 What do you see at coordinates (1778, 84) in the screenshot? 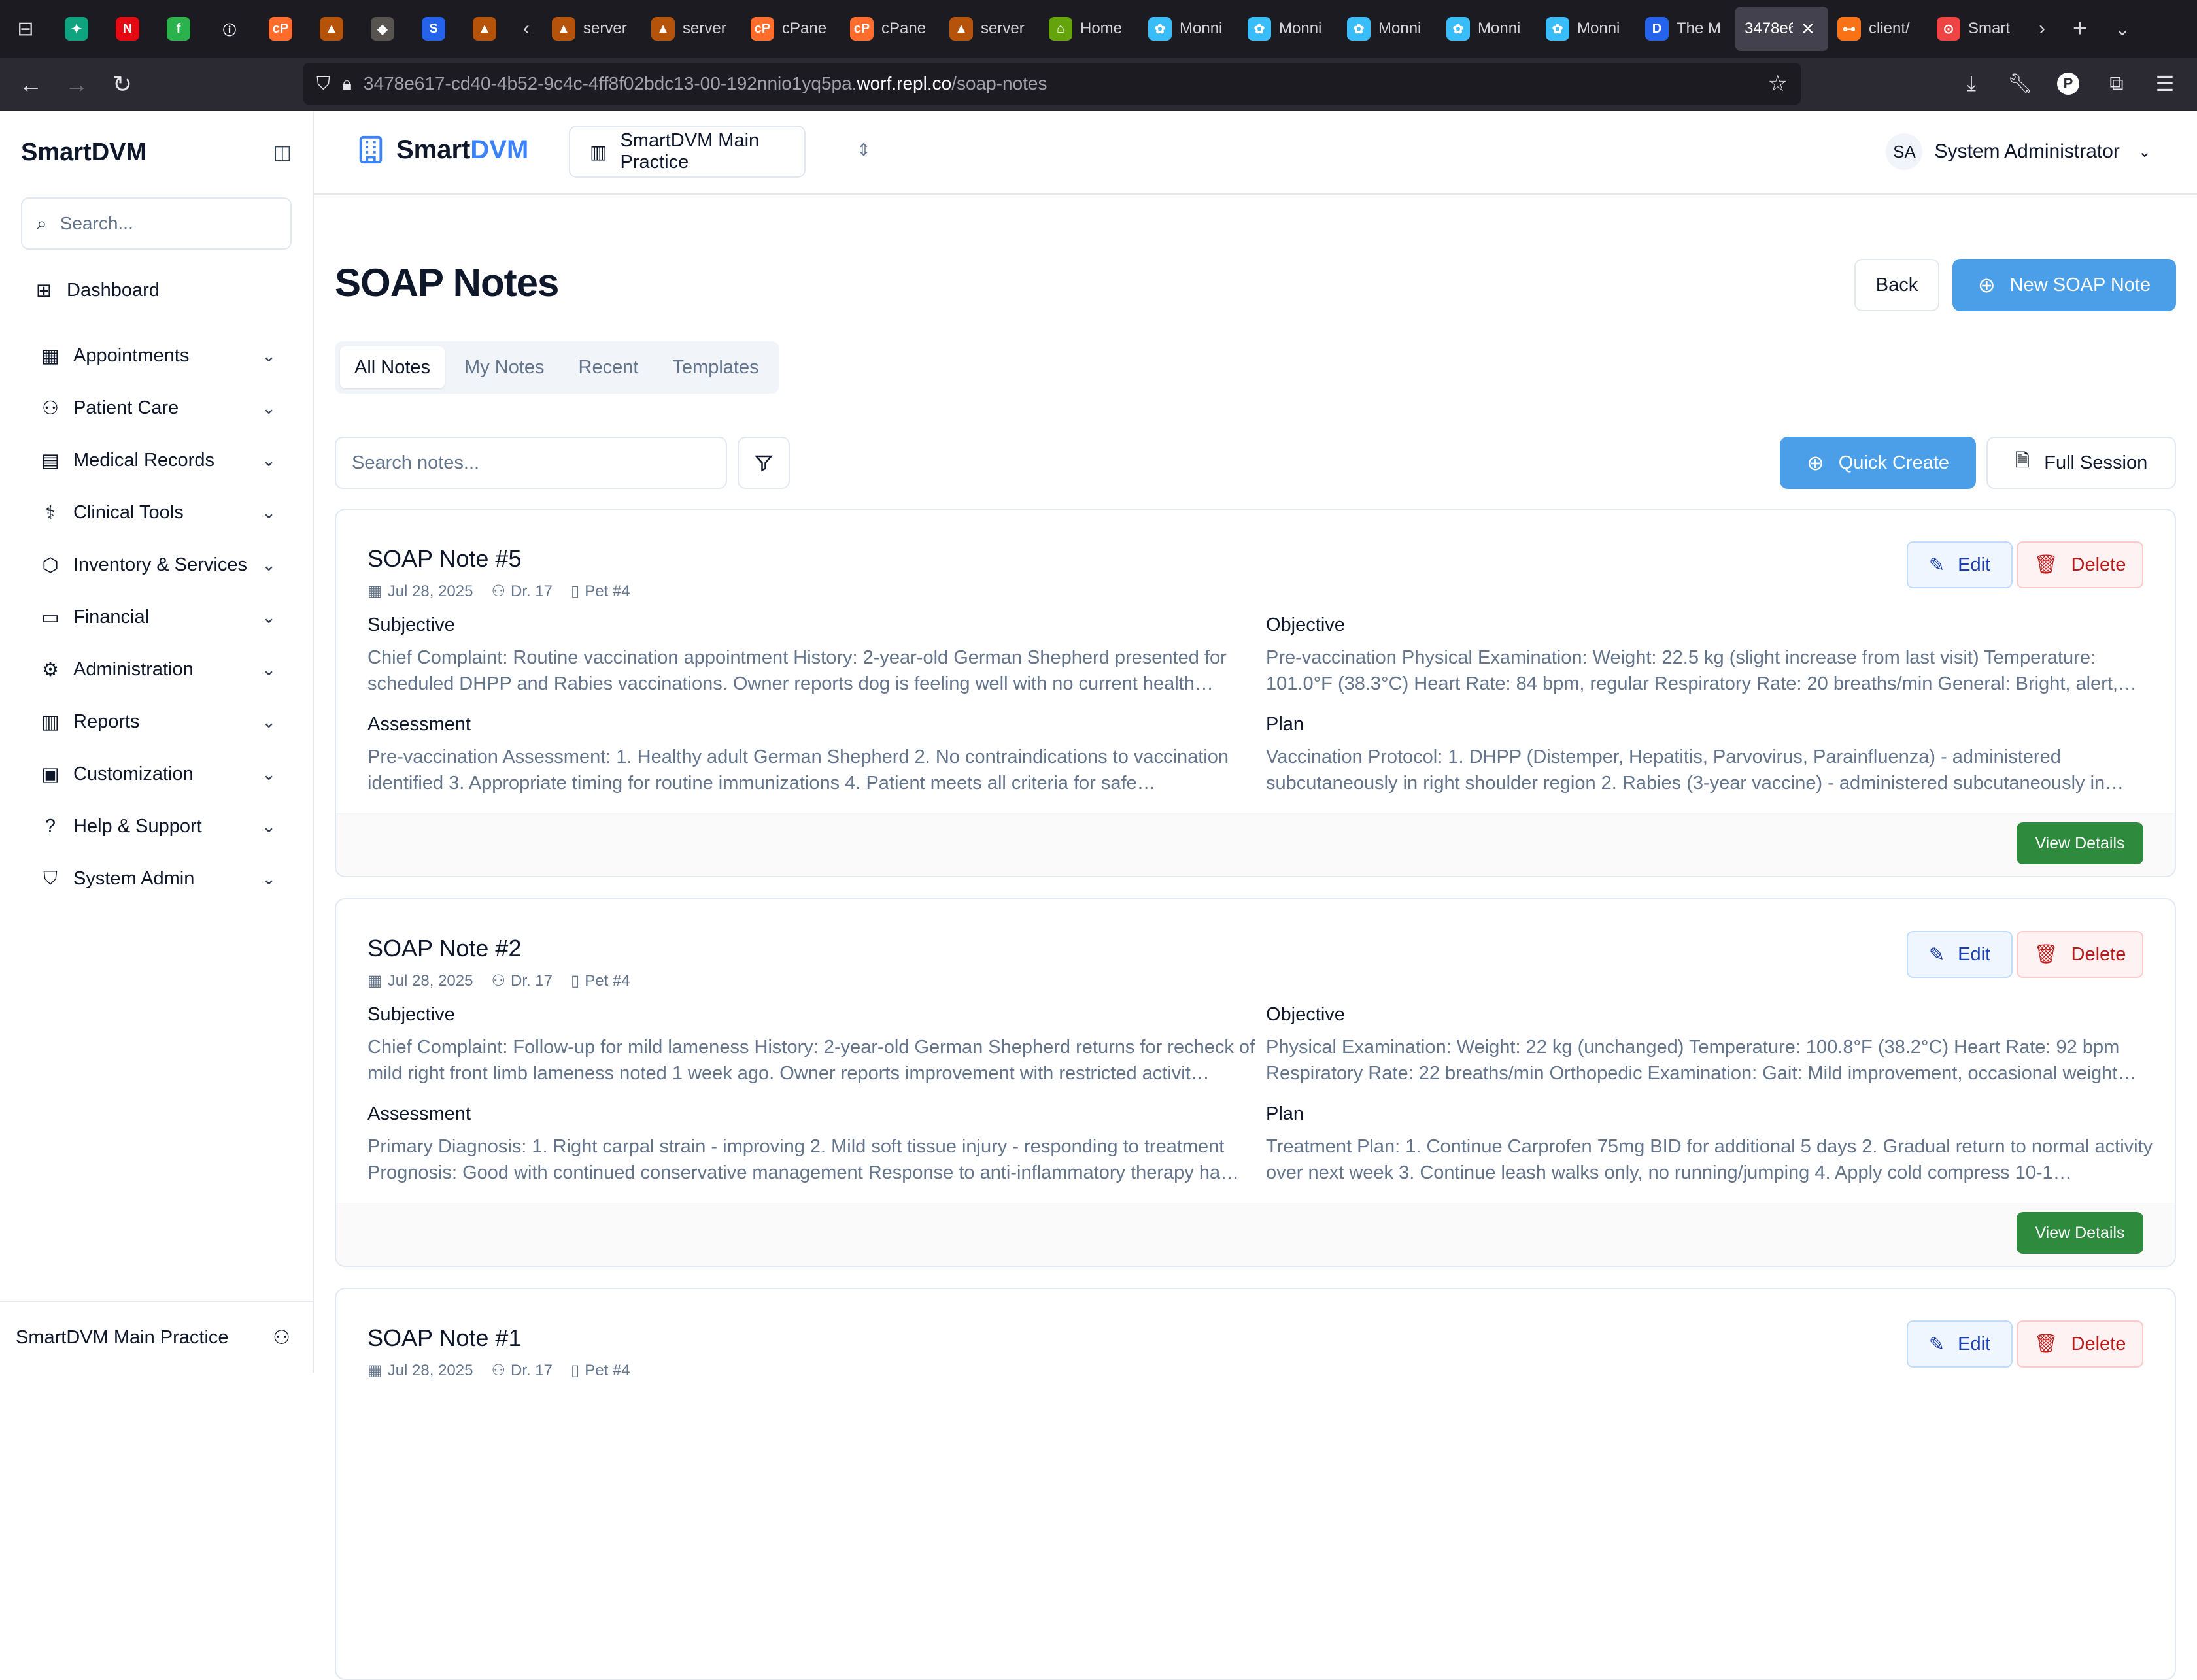
I see `bookmark-star-icon: ☆` at bounding box center [1778, 84].